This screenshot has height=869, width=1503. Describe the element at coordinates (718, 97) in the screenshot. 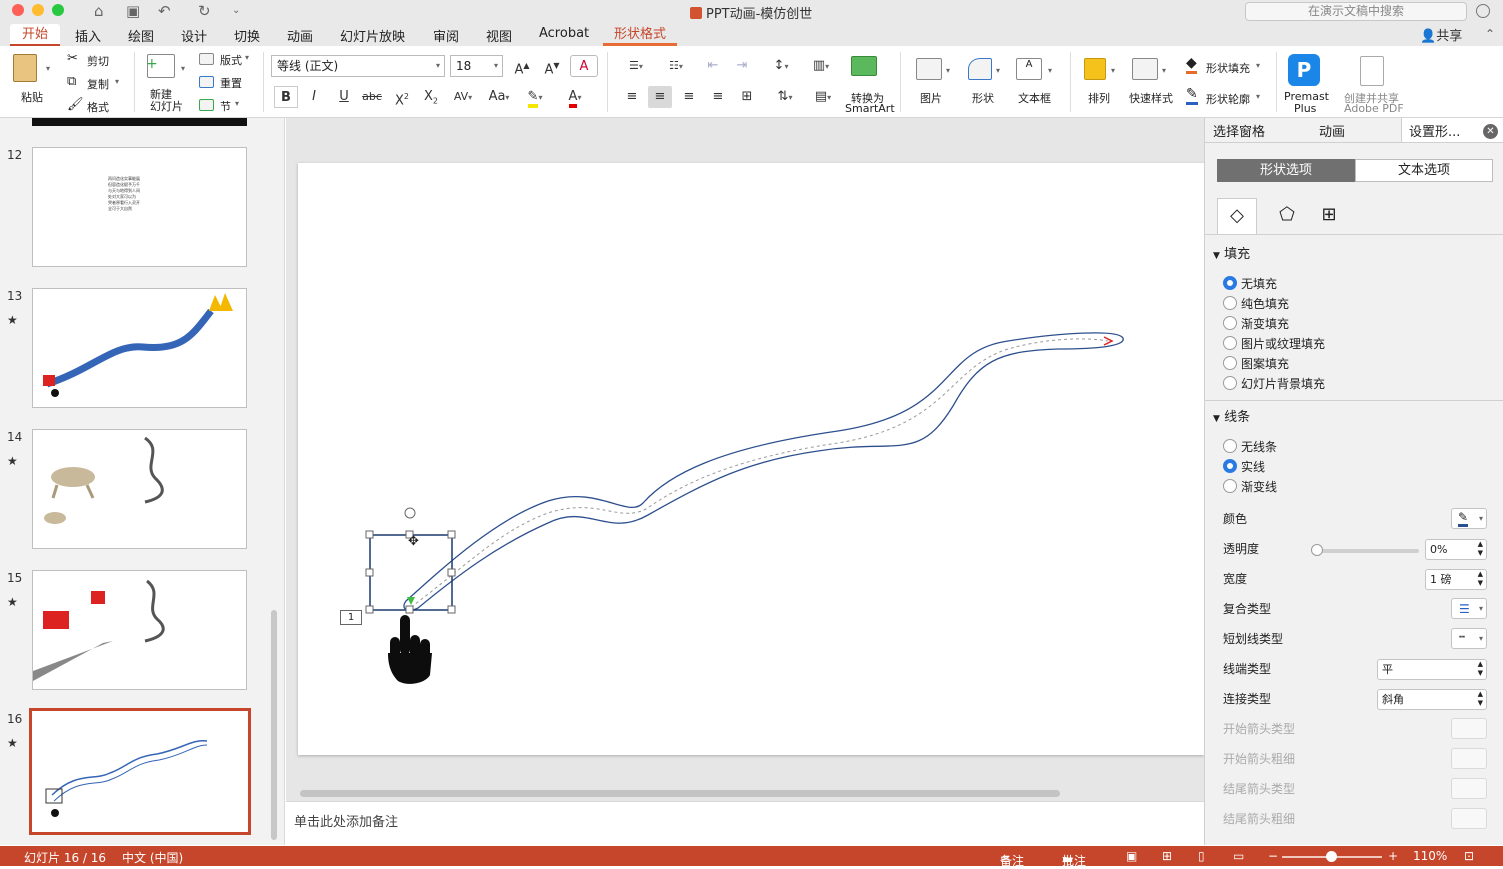

I see `justify-button: ≡` at that location.